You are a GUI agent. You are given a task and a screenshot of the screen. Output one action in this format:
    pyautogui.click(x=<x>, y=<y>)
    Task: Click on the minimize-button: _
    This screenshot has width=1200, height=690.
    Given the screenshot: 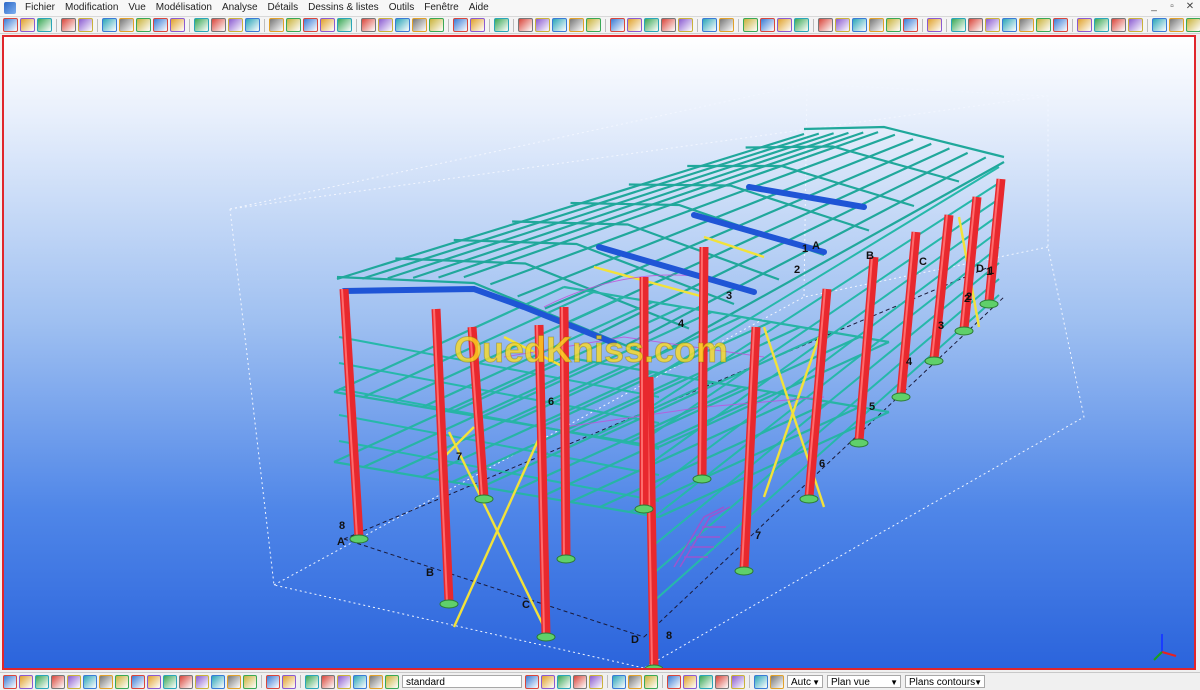 What is the action you would take?
    pyautogui.click(x=1154, y=7)
    